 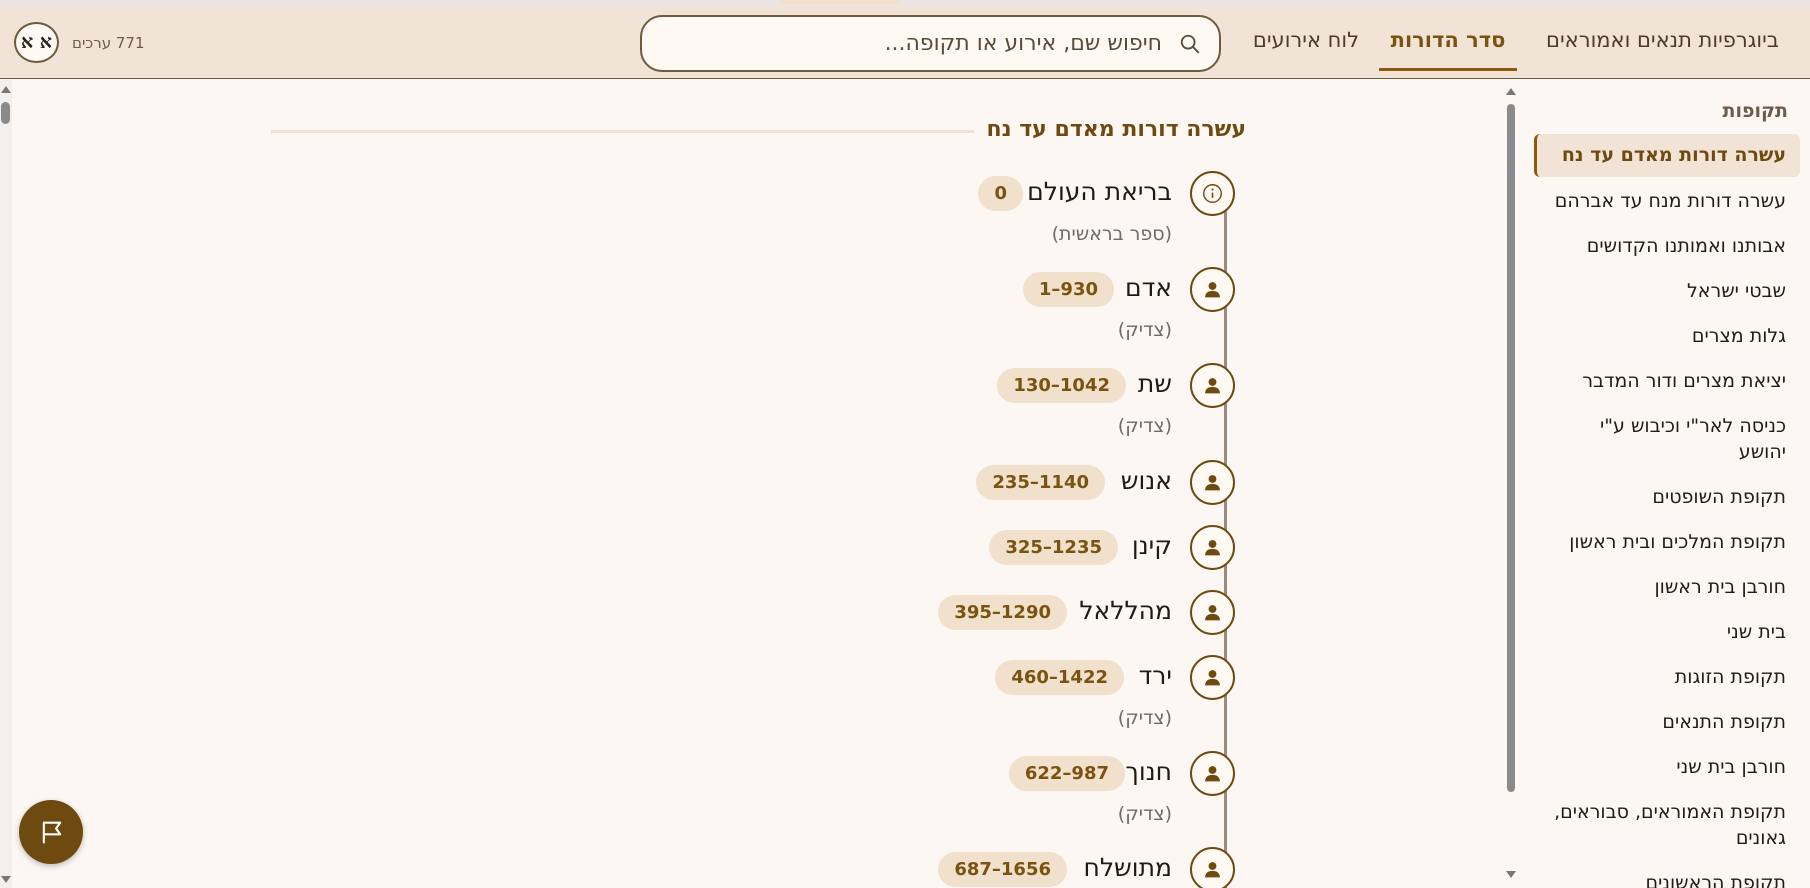 I want to click on sidebar-item-second-temple: בית שני, so click(x=1669, y=632).